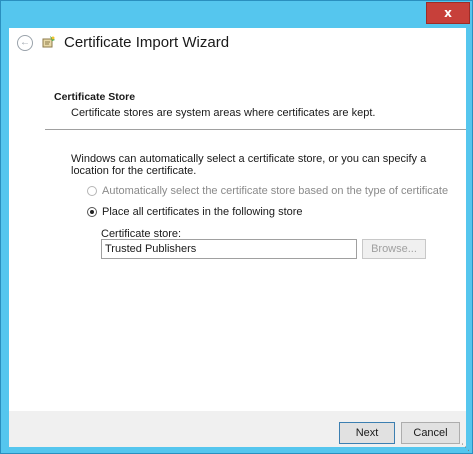 This screenshot has height=454, width=473. I want to click on section-title: Certificate Store, so click(95, 97).